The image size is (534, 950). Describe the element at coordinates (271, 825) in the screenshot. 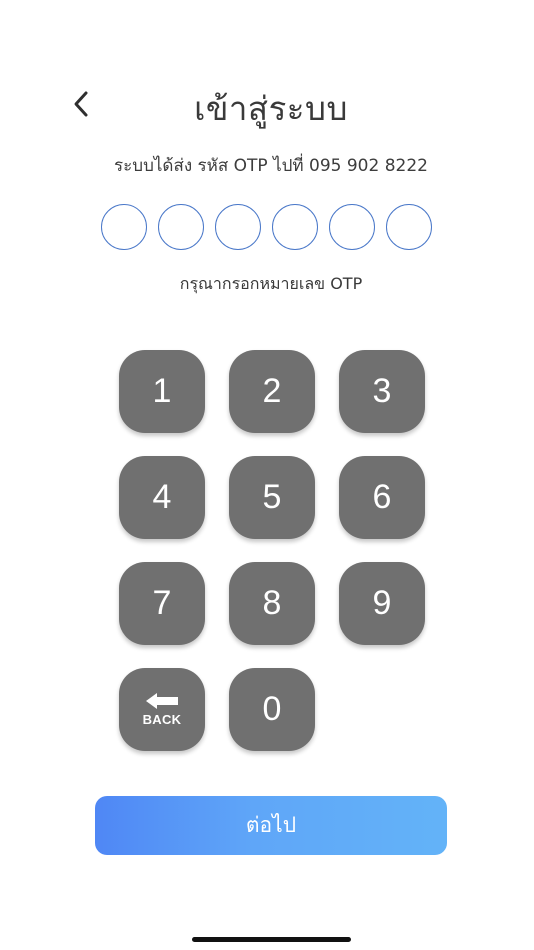

I see `next-button: ต่อไป` at that location.